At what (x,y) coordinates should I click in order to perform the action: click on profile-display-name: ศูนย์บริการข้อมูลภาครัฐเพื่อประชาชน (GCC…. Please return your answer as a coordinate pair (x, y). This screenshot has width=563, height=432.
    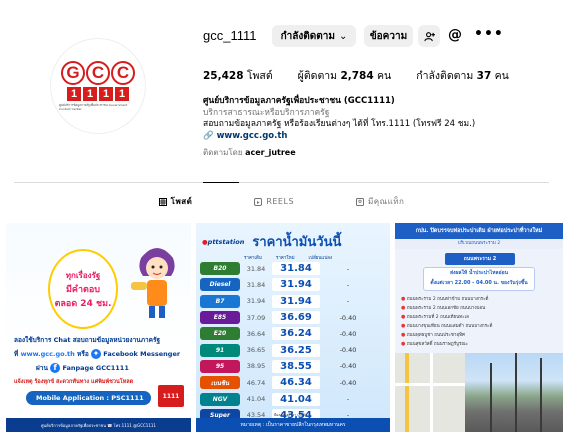
    Looking at the image, I should click on (299, 101).